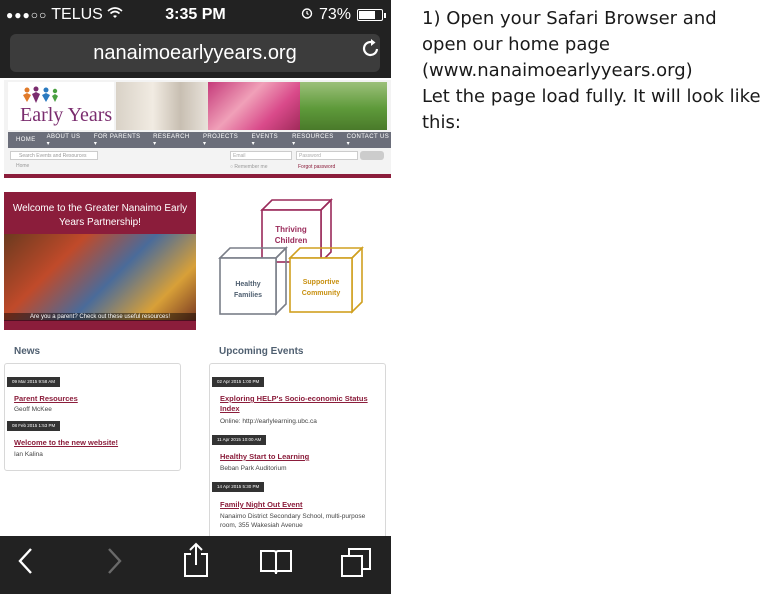  What do you see at coordinates (261, 351) in the screenshot?
I see `events-heading: Upcoming Events` at bounding box center [261, 351].